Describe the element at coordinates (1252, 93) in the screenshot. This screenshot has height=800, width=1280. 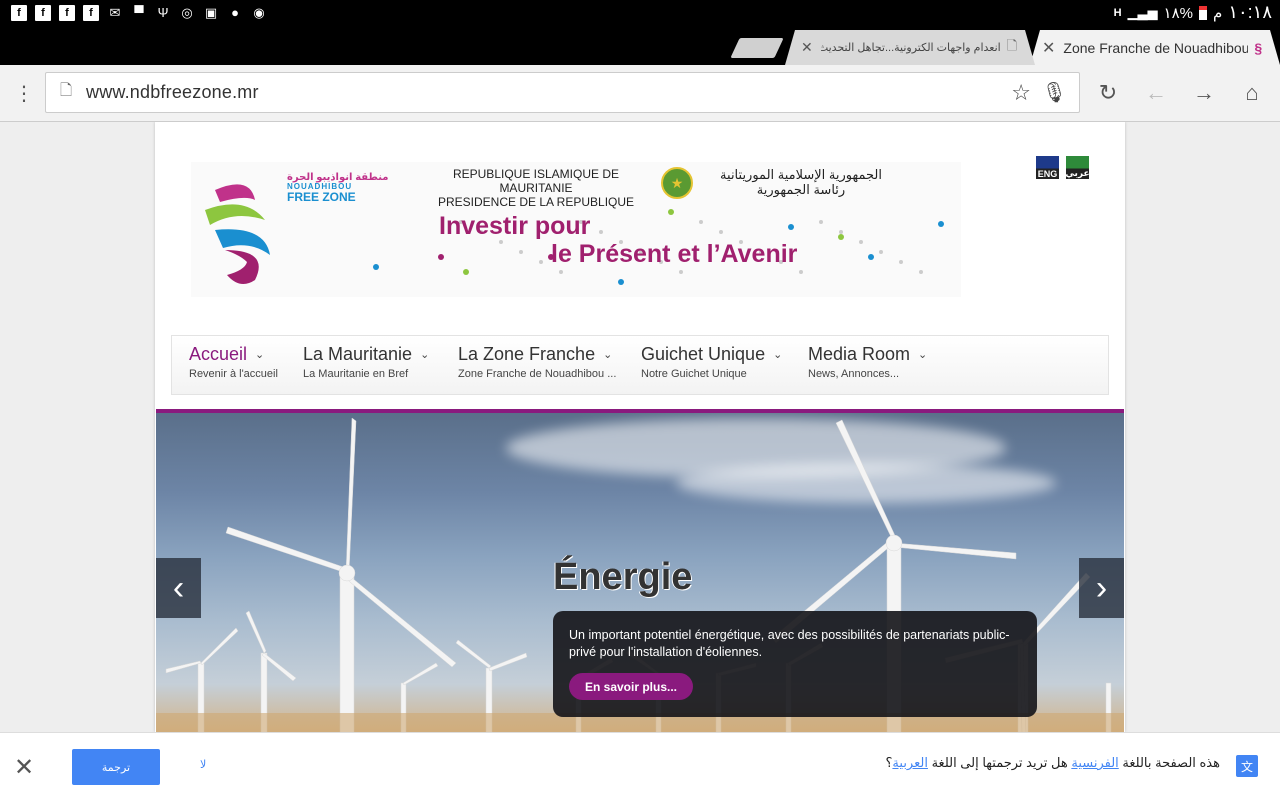
I see `home-icon: ⌂` at that location.